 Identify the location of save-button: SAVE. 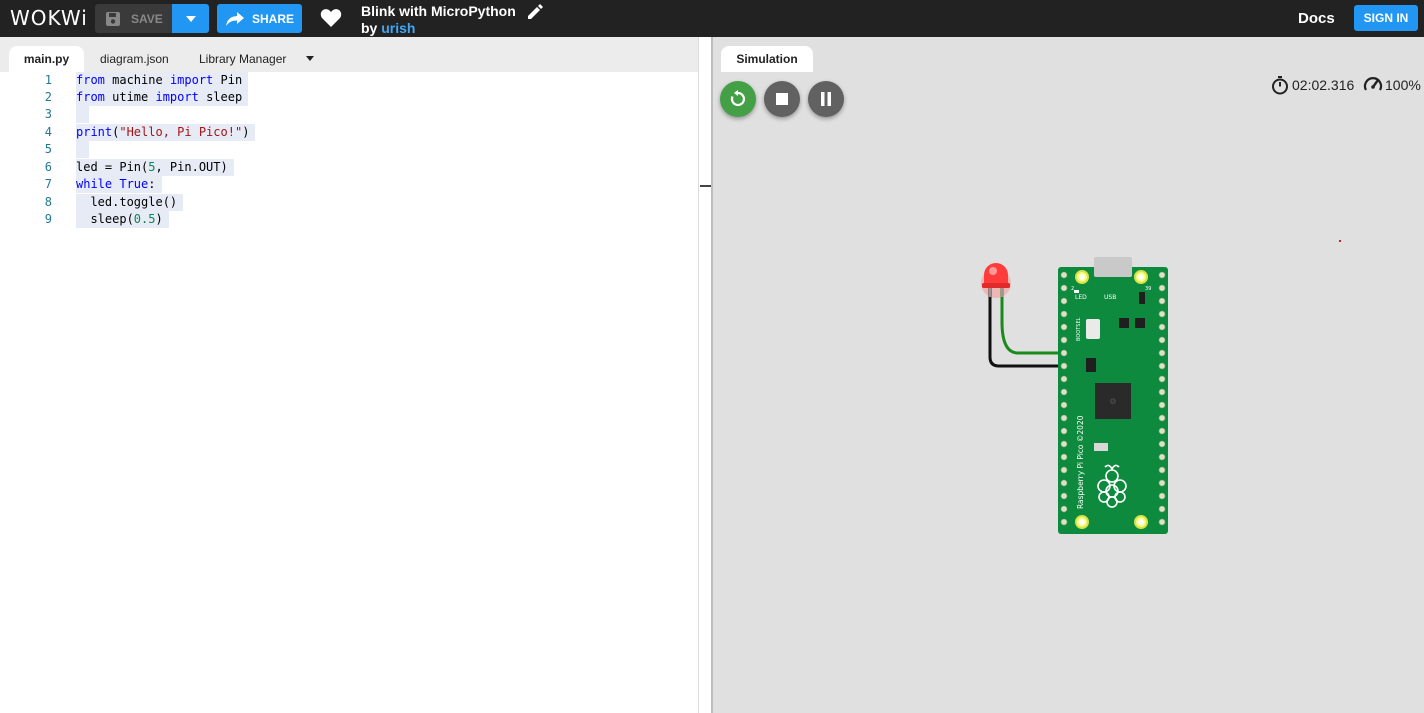
(133, 18).